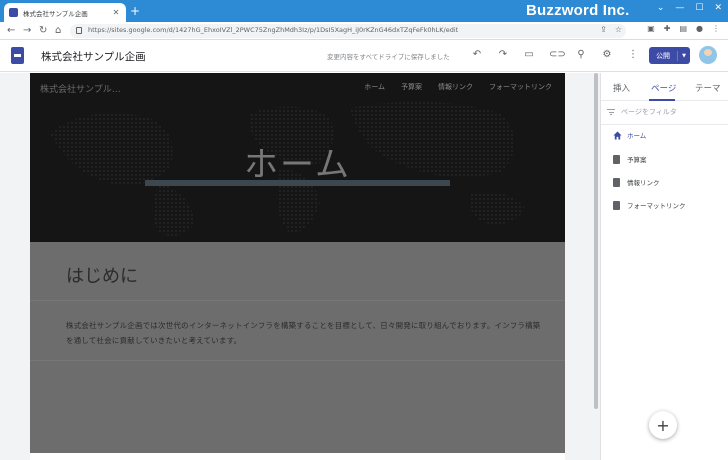 The width and height of the screenshot is (728, 460). What do you see at coordinates (297, 456) in the screenshot?
I see `next-section-edge` at bounding box center [297, 456].